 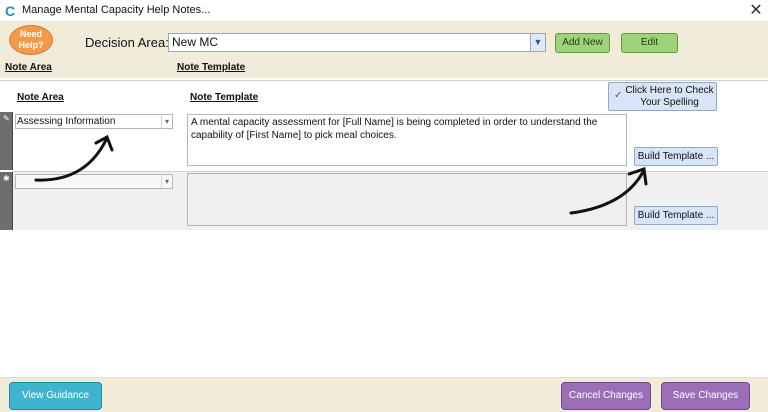 I want to click on header-note-template-label: Note Template, so click(x=211, y=67).